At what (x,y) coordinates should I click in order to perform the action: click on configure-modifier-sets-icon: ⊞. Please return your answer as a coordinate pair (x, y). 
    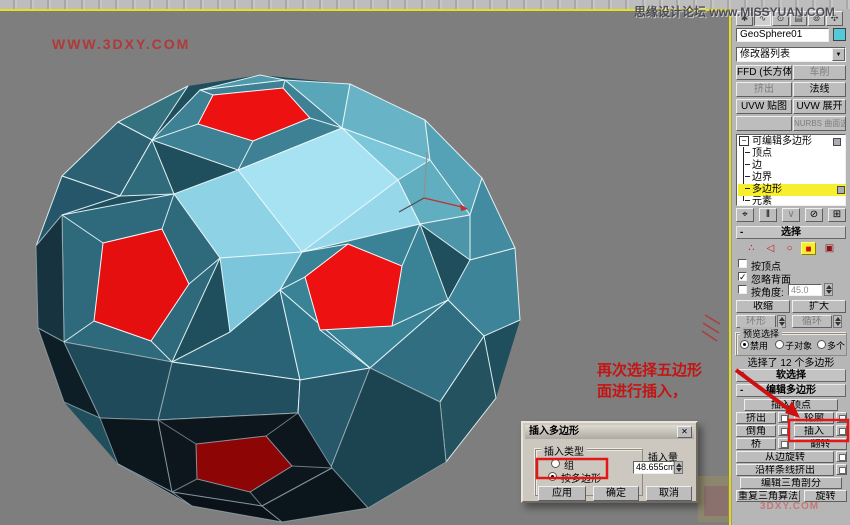
    Looking at the image, I should click on (837, 215).